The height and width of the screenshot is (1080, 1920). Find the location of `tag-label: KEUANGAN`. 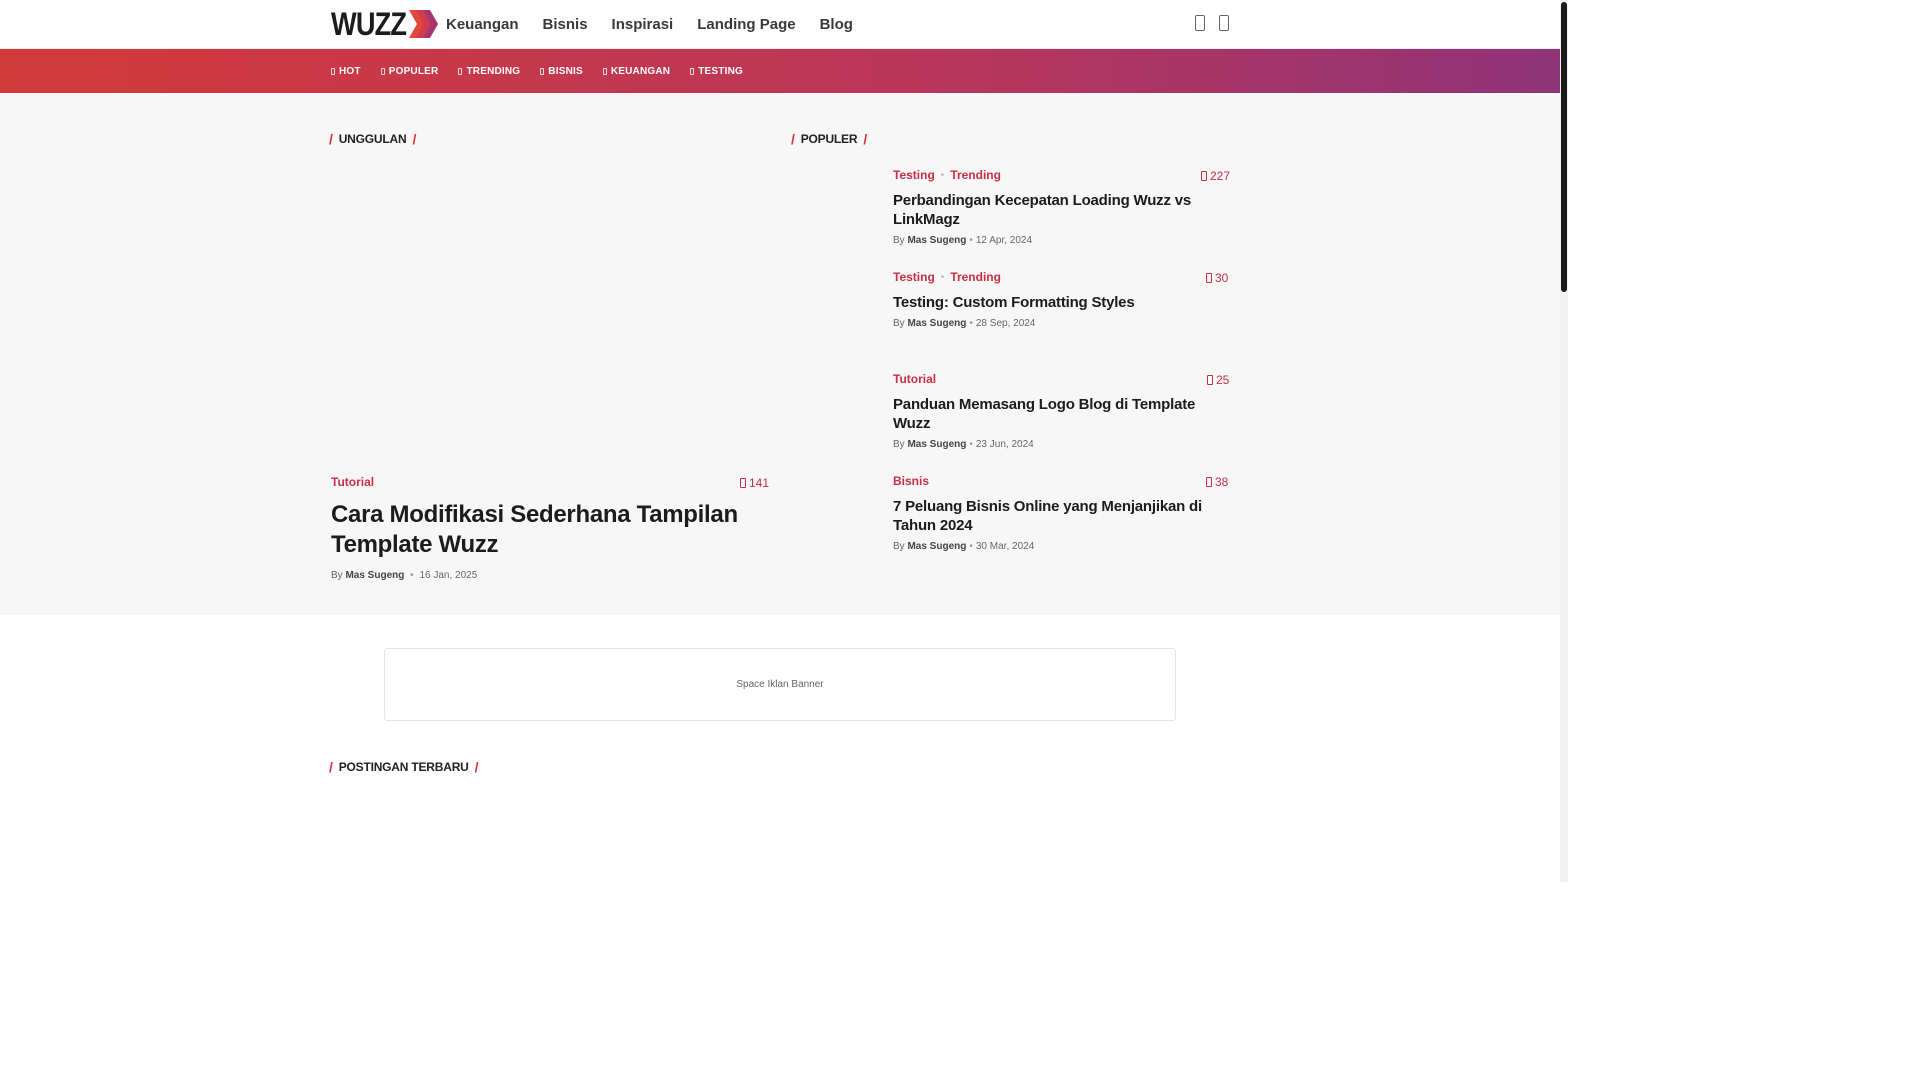

tag-label: KEUANGAN is located at coordinates (640, 71).